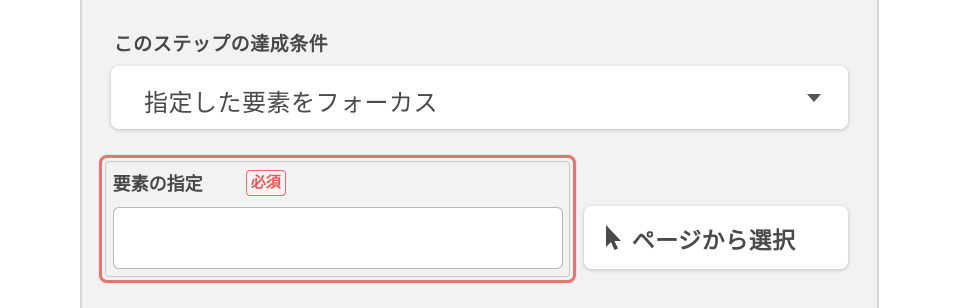 The height and width of the screenshot is (308, 960). Describe the element at coordinates (221, 44) in the screenshot. I see `condition-label: このステップの達成条件` at that location.